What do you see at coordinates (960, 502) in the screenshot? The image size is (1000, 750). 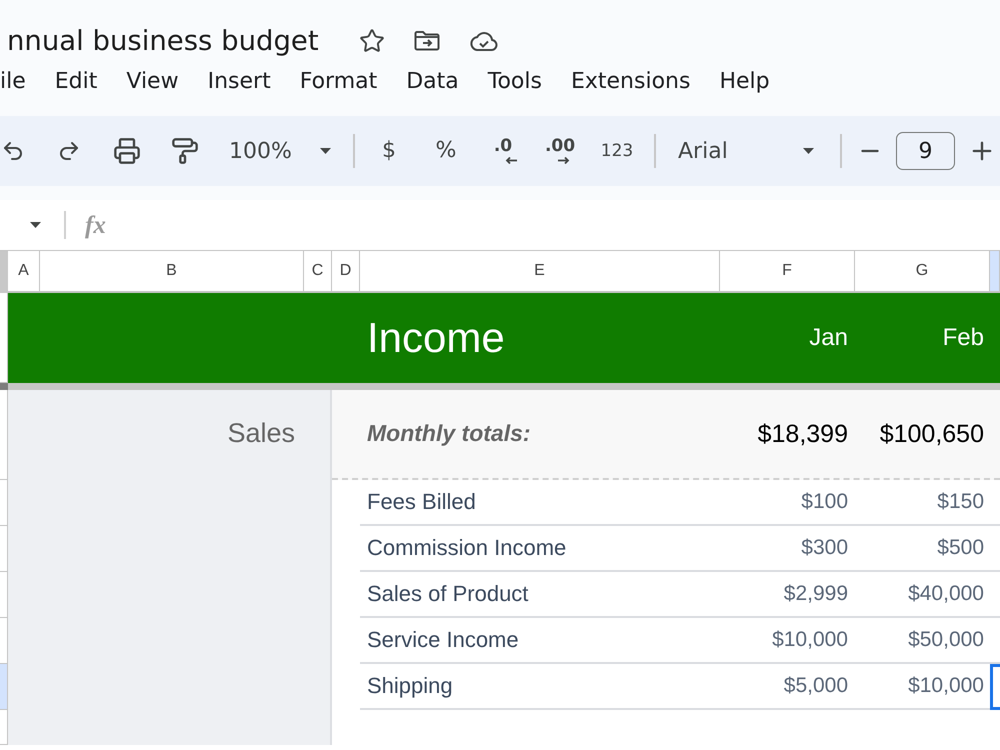 I see `amount-value: $150` at bounding box center [960, 502].